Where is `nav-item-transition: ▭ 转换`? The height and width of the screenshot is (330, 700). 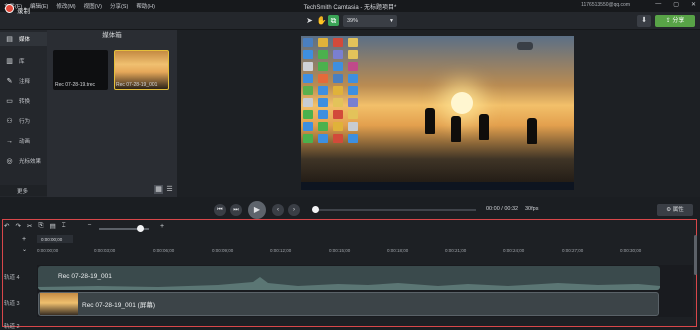
nav-item-transition: ▭ 转换 is located at coordinates (23, 101).